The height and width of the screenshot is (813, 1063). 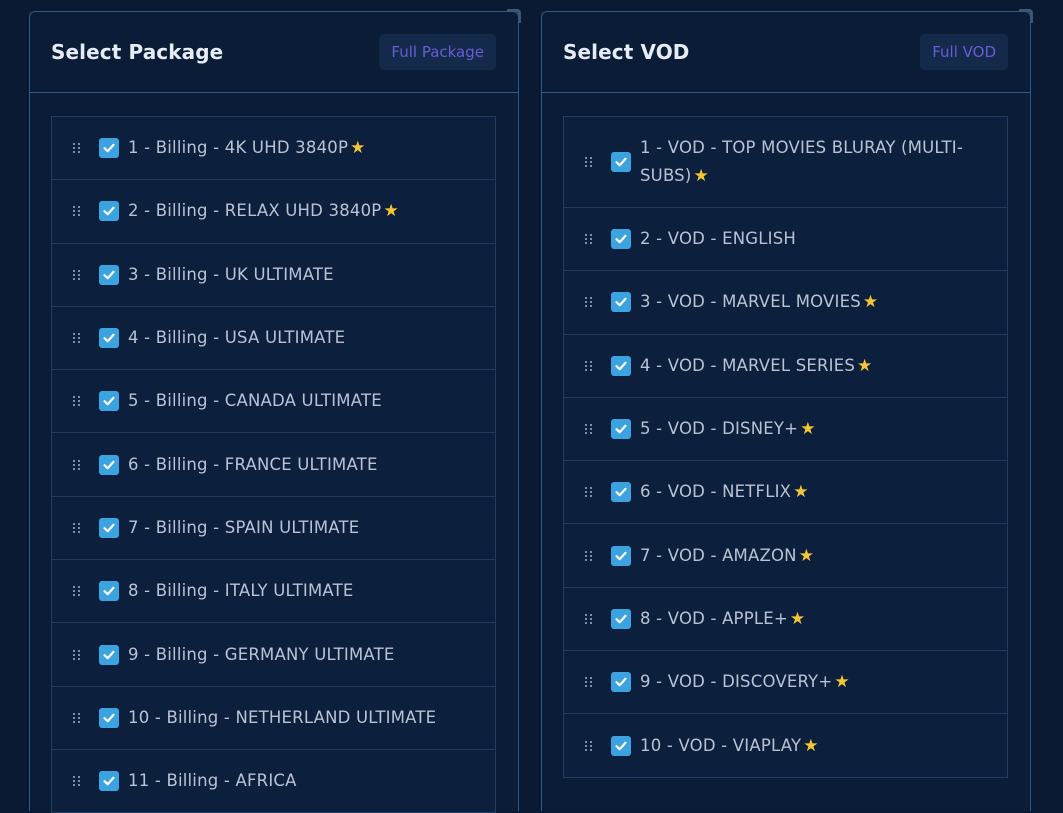 What do you see at coordinates (716, 492) in the screenshot?
I see `list-item-text: 6 - VOD - NETFLIX` at bounding box center [716, 492].